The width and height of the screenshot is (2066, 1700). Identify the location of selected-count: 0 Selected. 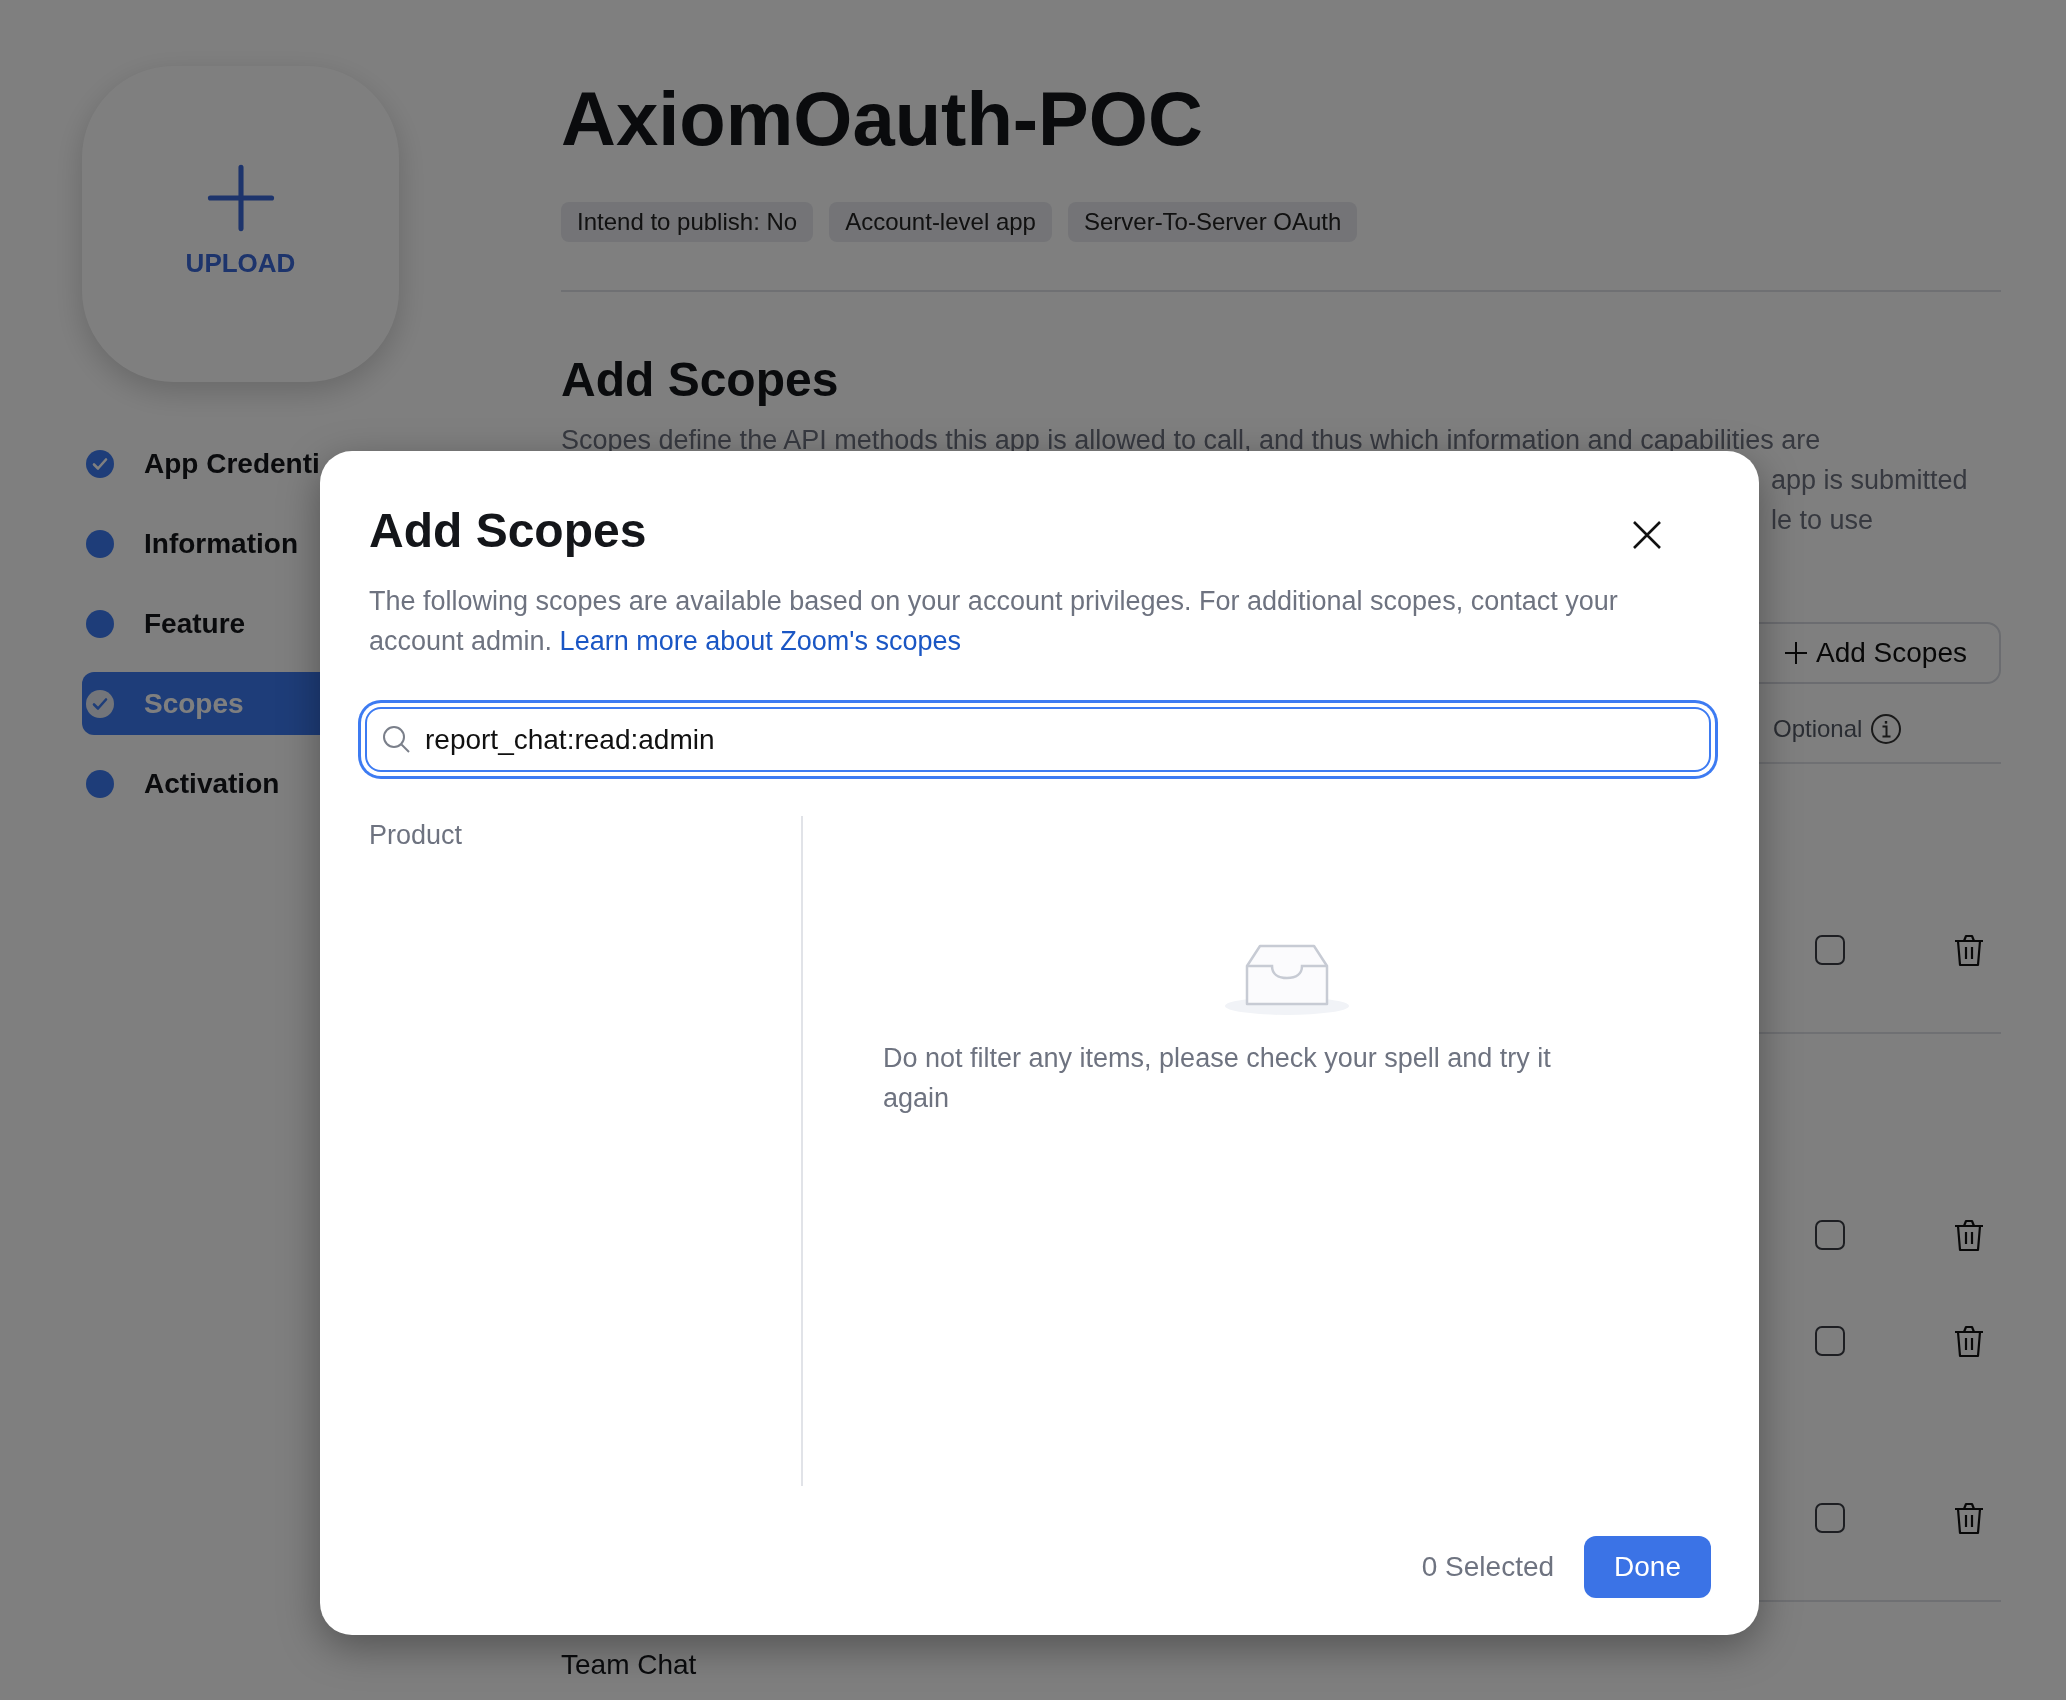
(1488, 1567).